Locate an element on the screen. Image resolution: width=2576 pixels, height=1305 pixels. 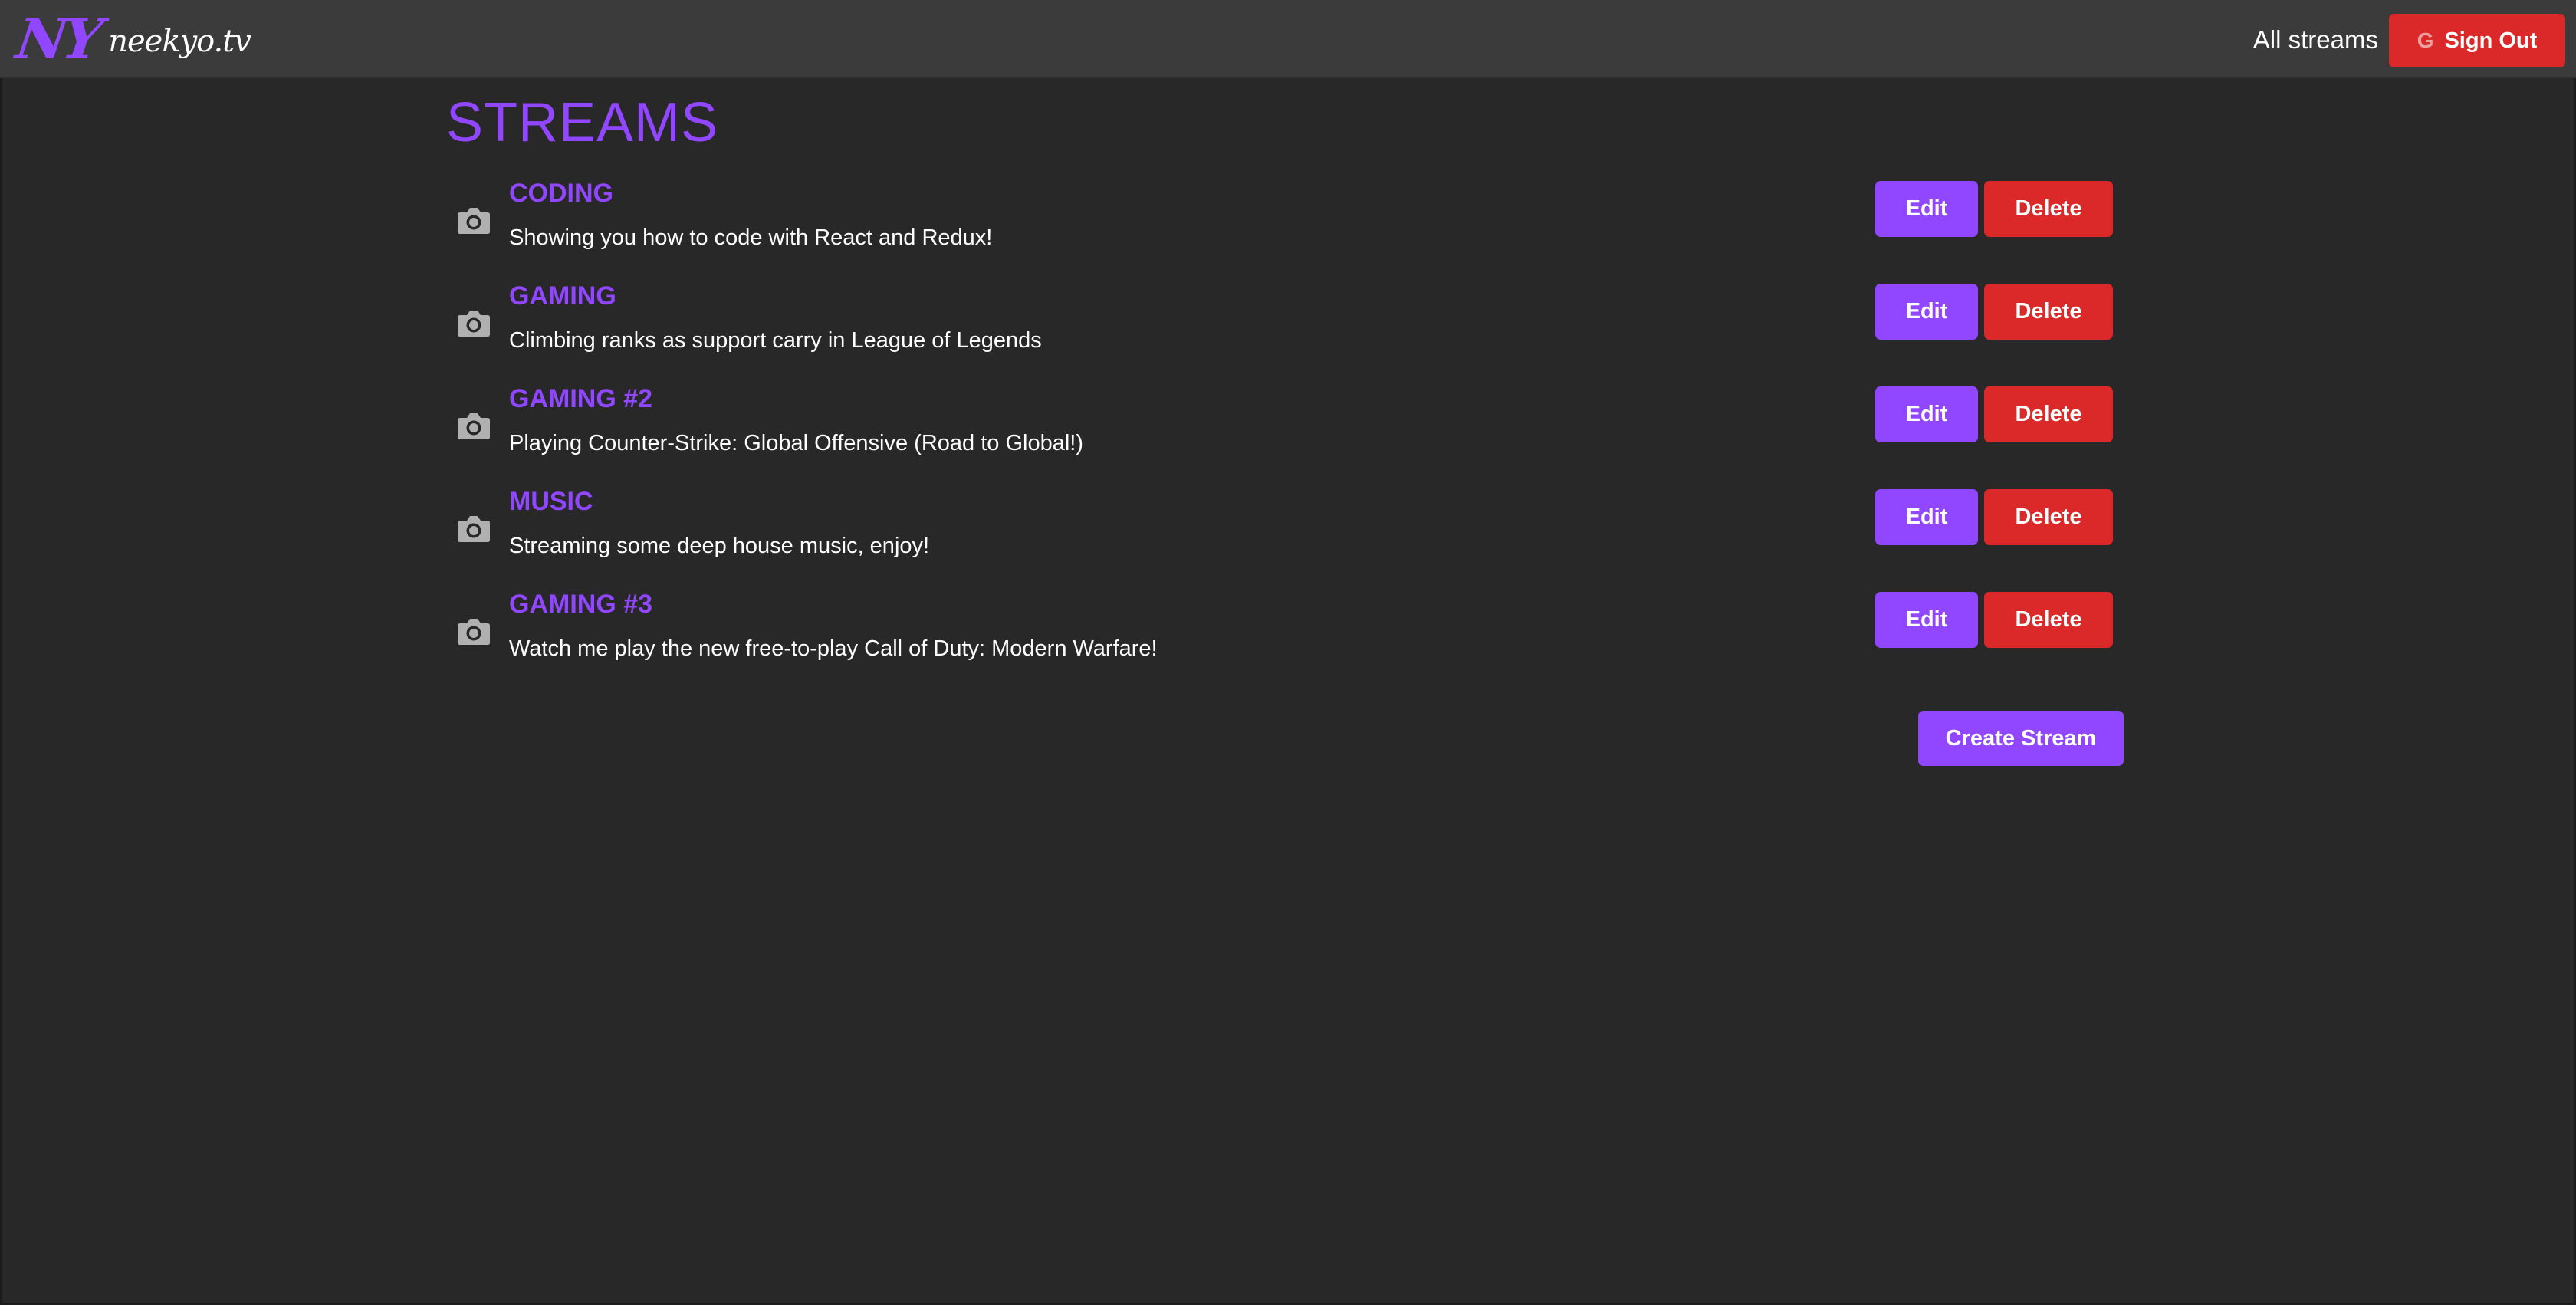
sign-out-label: Sign Out is located at coordinates (2491, 41).